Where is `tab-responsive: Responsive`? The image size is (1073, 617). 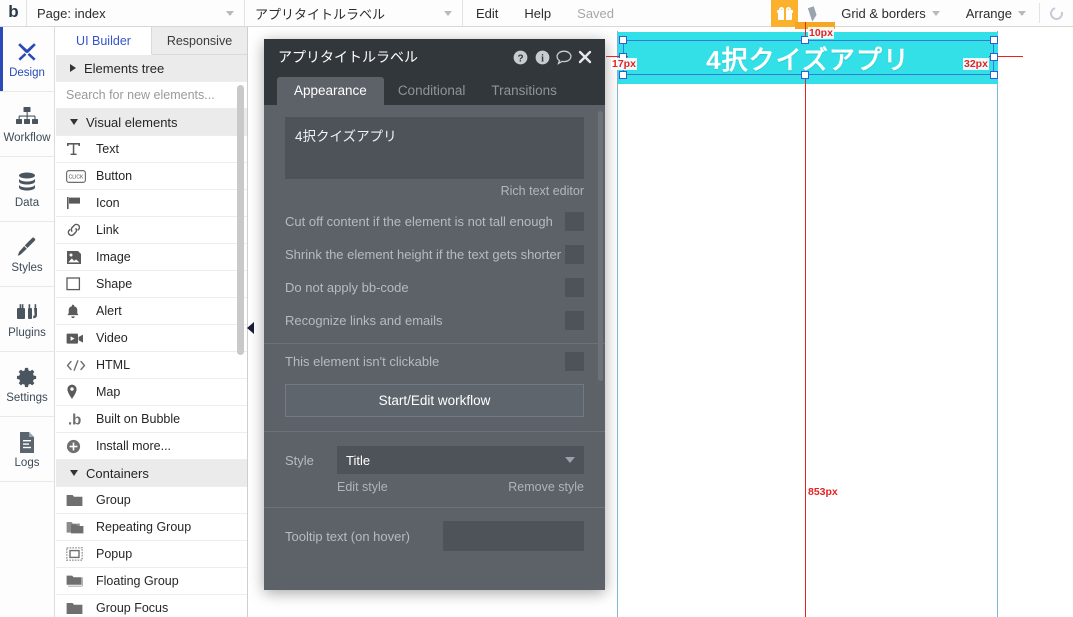 tab-responsive: Responsive is located at coordinates (199, 40).